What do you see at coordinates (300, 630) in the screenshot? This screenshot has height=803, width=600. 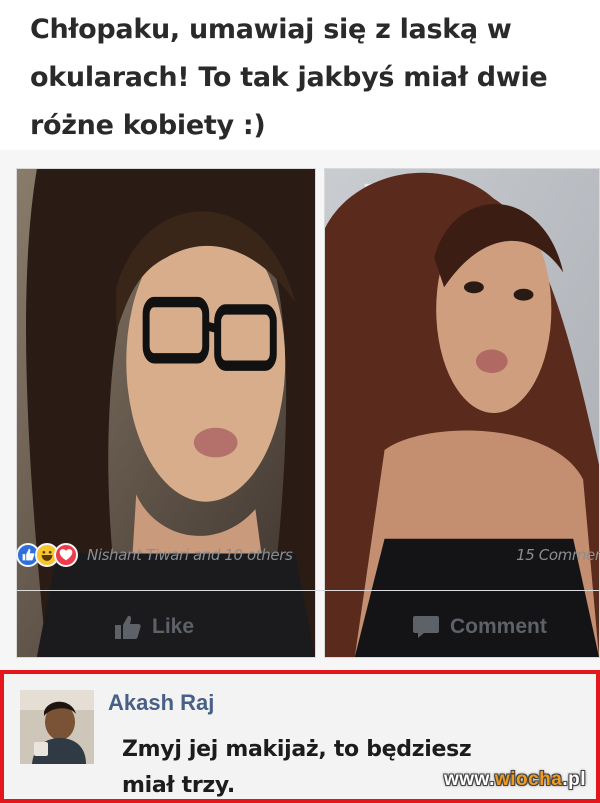 I see `post-actions: Like Comment` at bounding box center [300, 630].